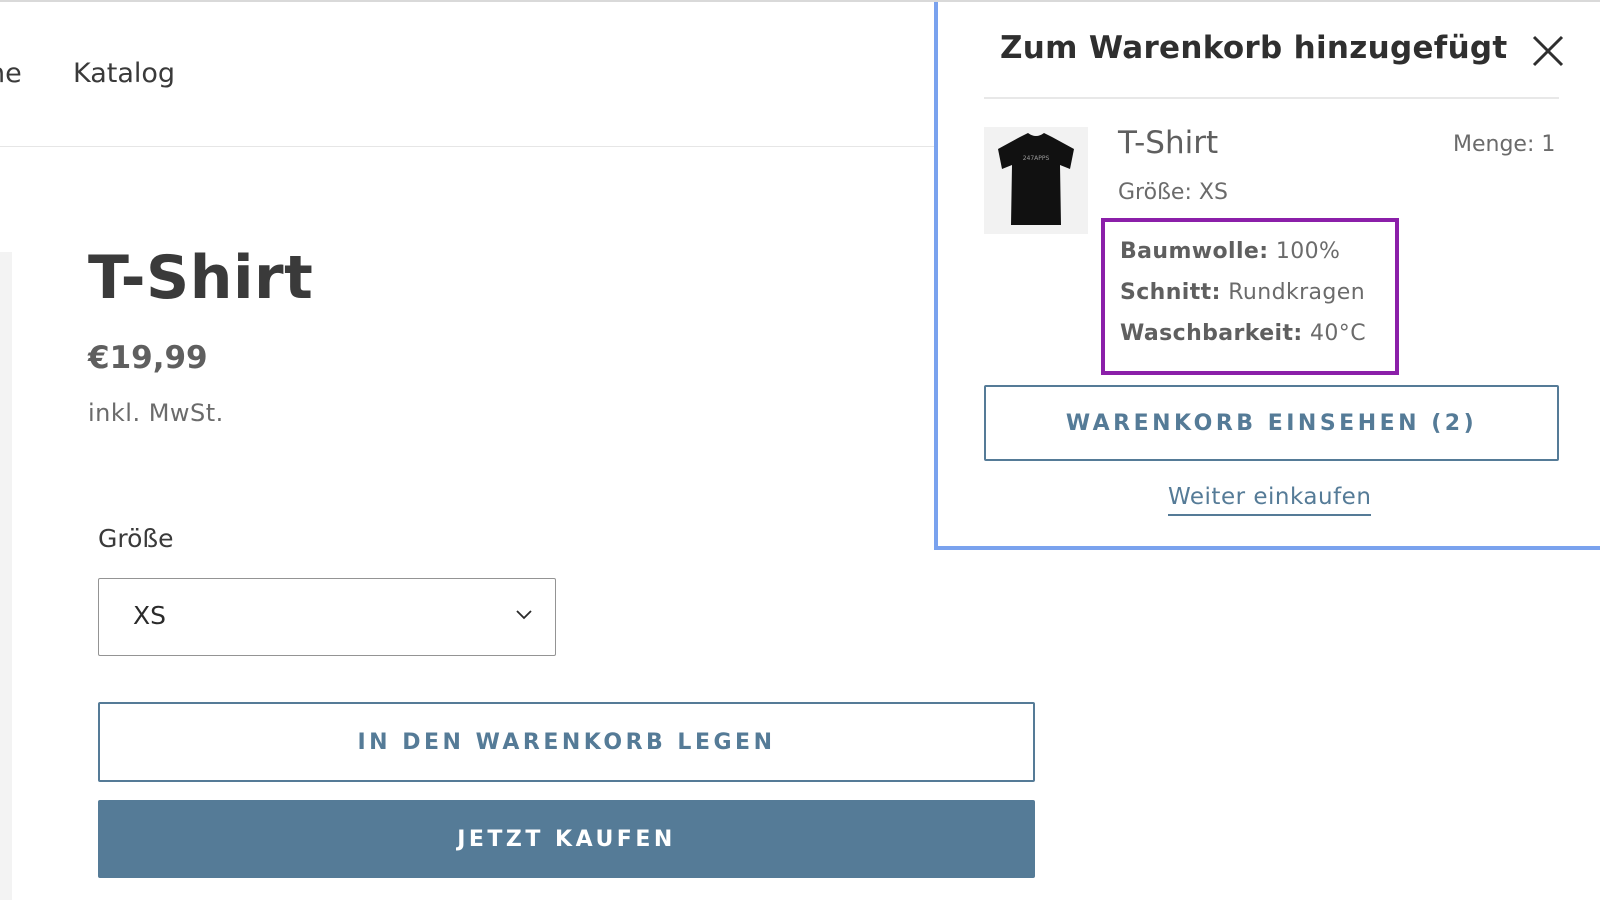 The image size is (1600, 900). Describe the element at coordinates (566, 742) in the screenshot. I see `add-to-cart-button: IN DEN WARENKORB LEGEN` at that location.